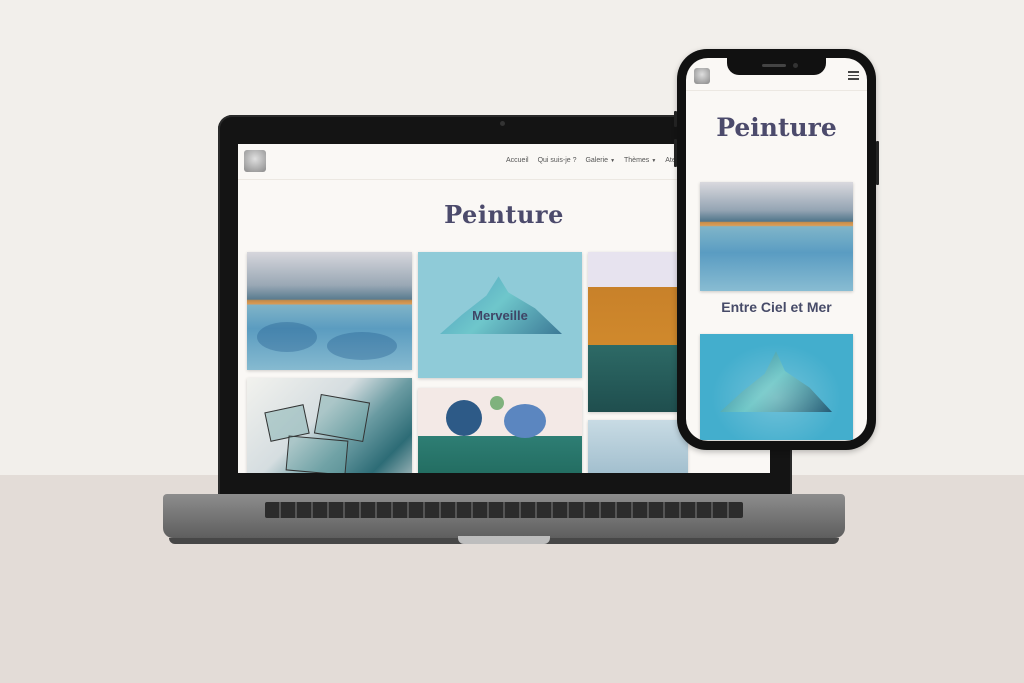 Image resolution: width=1024 pixels, height=683 pixels. I want to click on painting-overlay-label: Merveille, so click(500, 315).